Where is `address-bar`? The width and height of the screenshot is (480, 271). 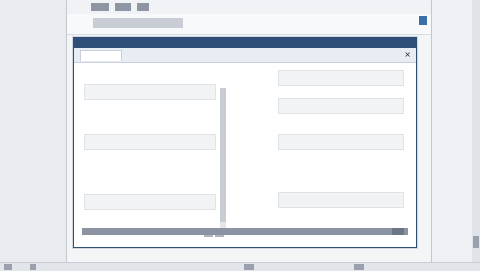 address-bar is located at coordinates (138, 23).